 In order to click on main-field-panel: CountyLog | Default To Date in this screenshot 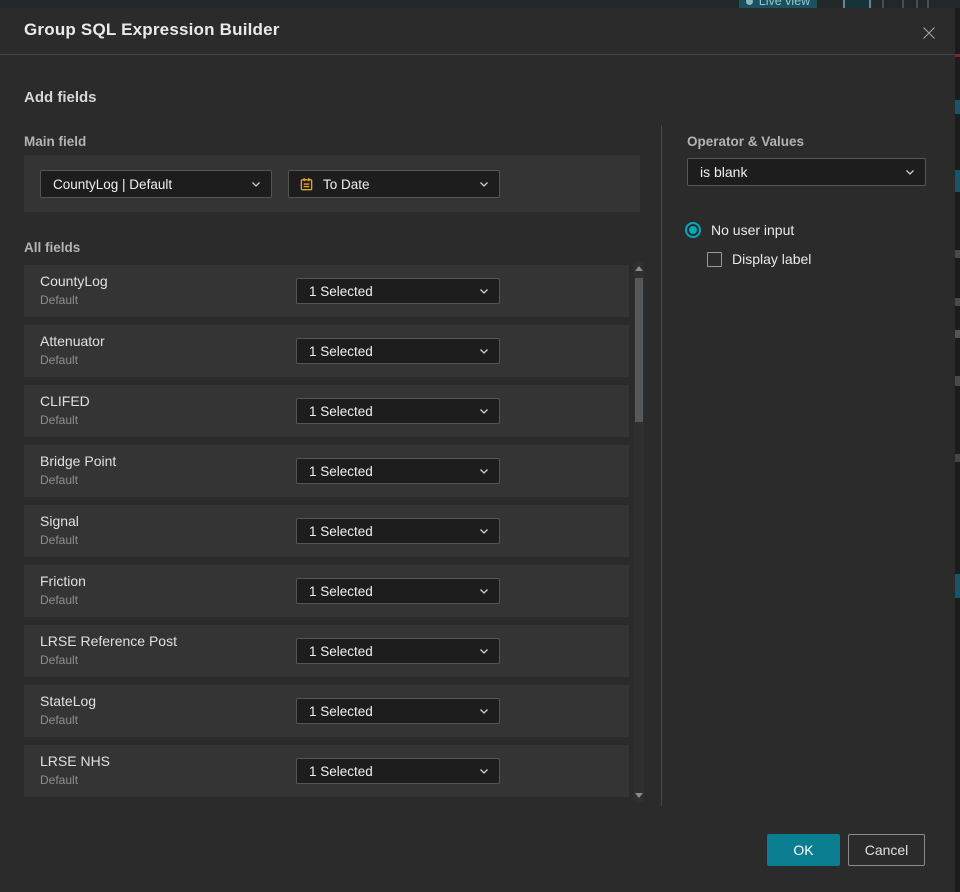, I will do `click(332, 183)`.